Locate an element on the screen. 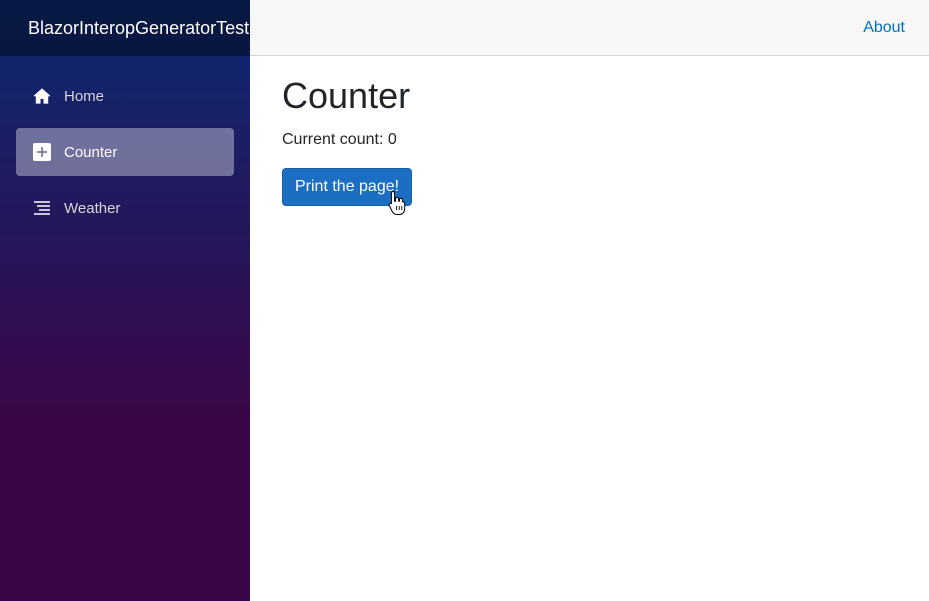 This screenshot has width=929, height=601. sidebar-item-label: Counter is located at coordinates (91, 152).